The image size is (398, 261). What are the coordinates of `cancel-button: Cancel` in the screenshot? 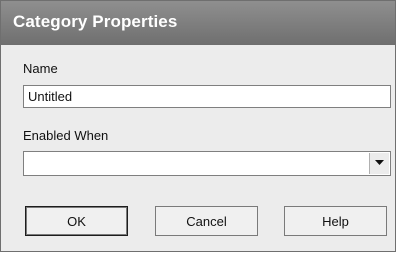 It's located at (206, 221).